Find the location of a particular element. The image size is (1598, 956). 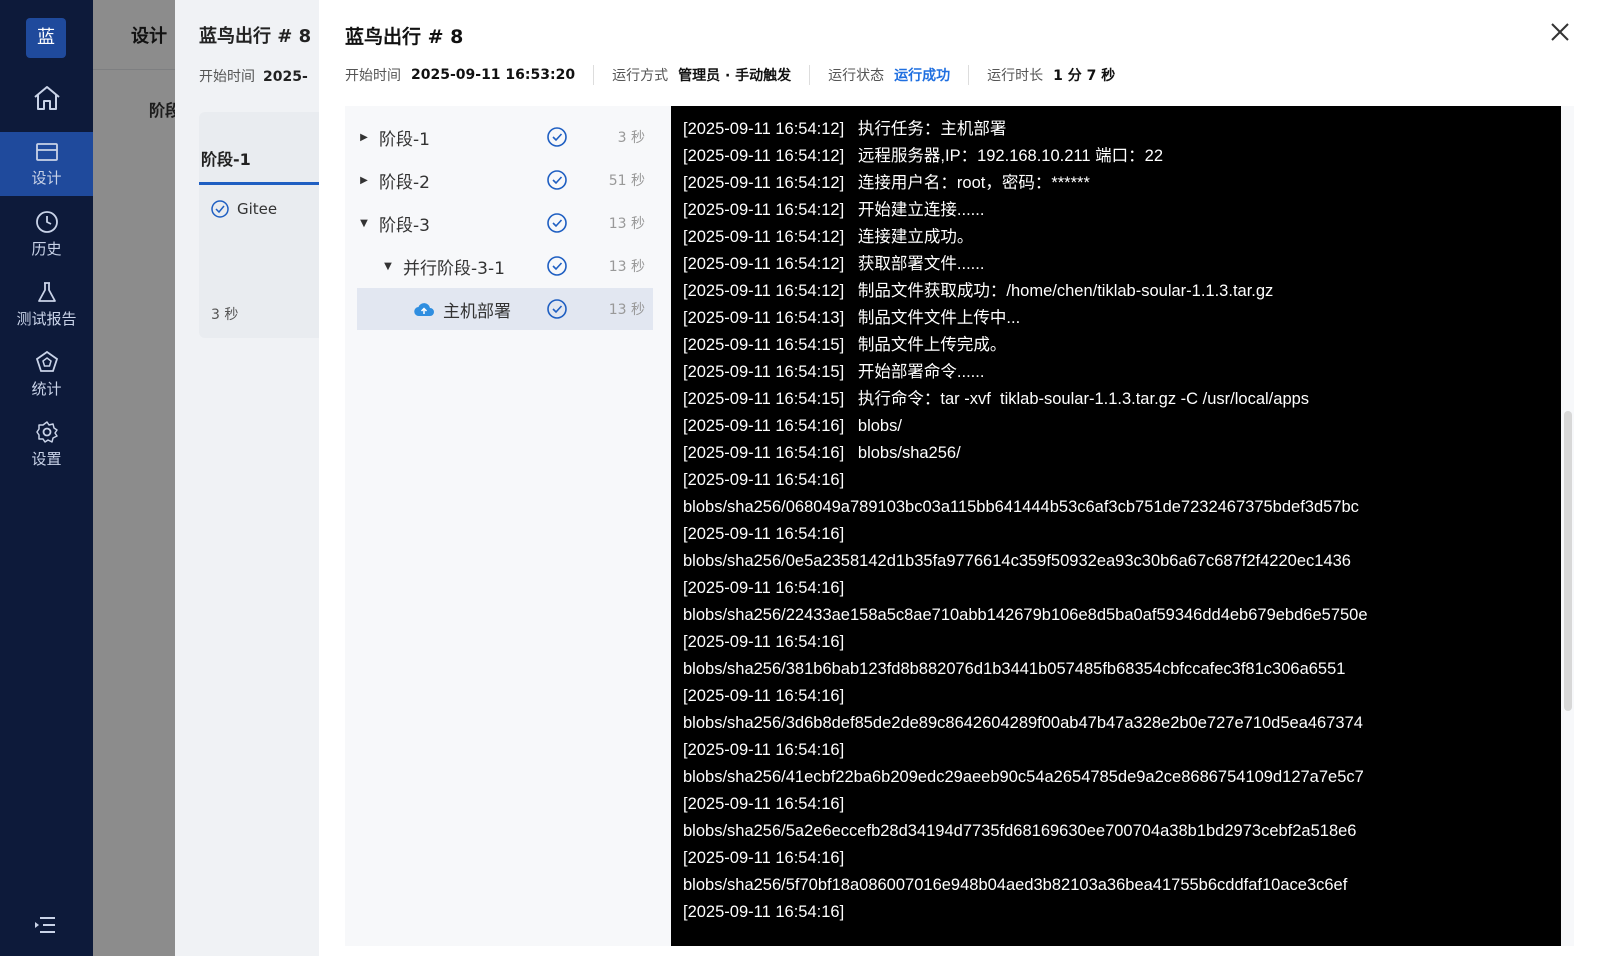

tree-item-time: 51 秒 is located at coordinates (626, 181).